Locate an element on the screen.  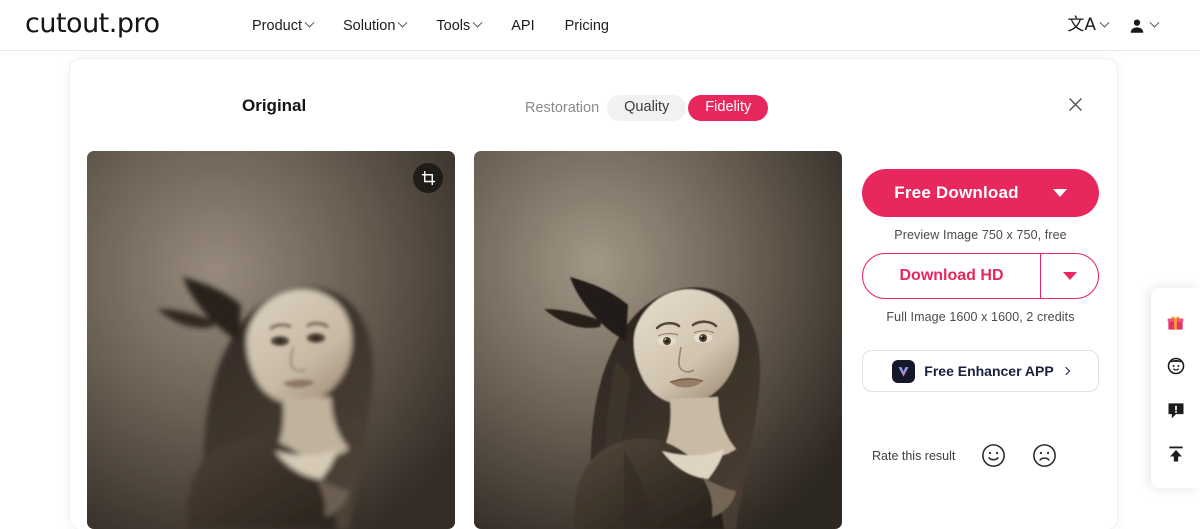
close-icon is located at coordinates (1075, 104).